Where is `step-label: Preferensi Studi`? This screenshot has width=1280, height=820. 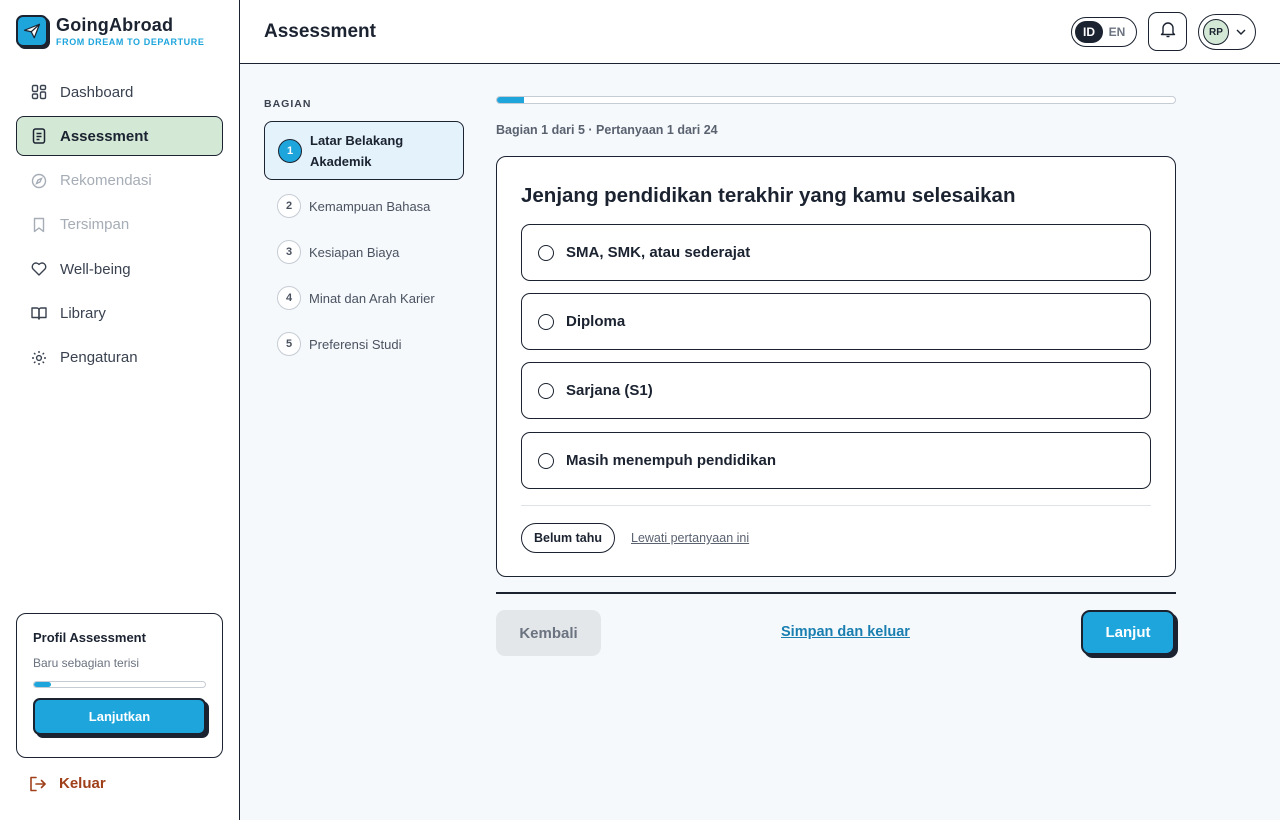
step-label: Preferensi Studi is located at coordinates (355, 344).